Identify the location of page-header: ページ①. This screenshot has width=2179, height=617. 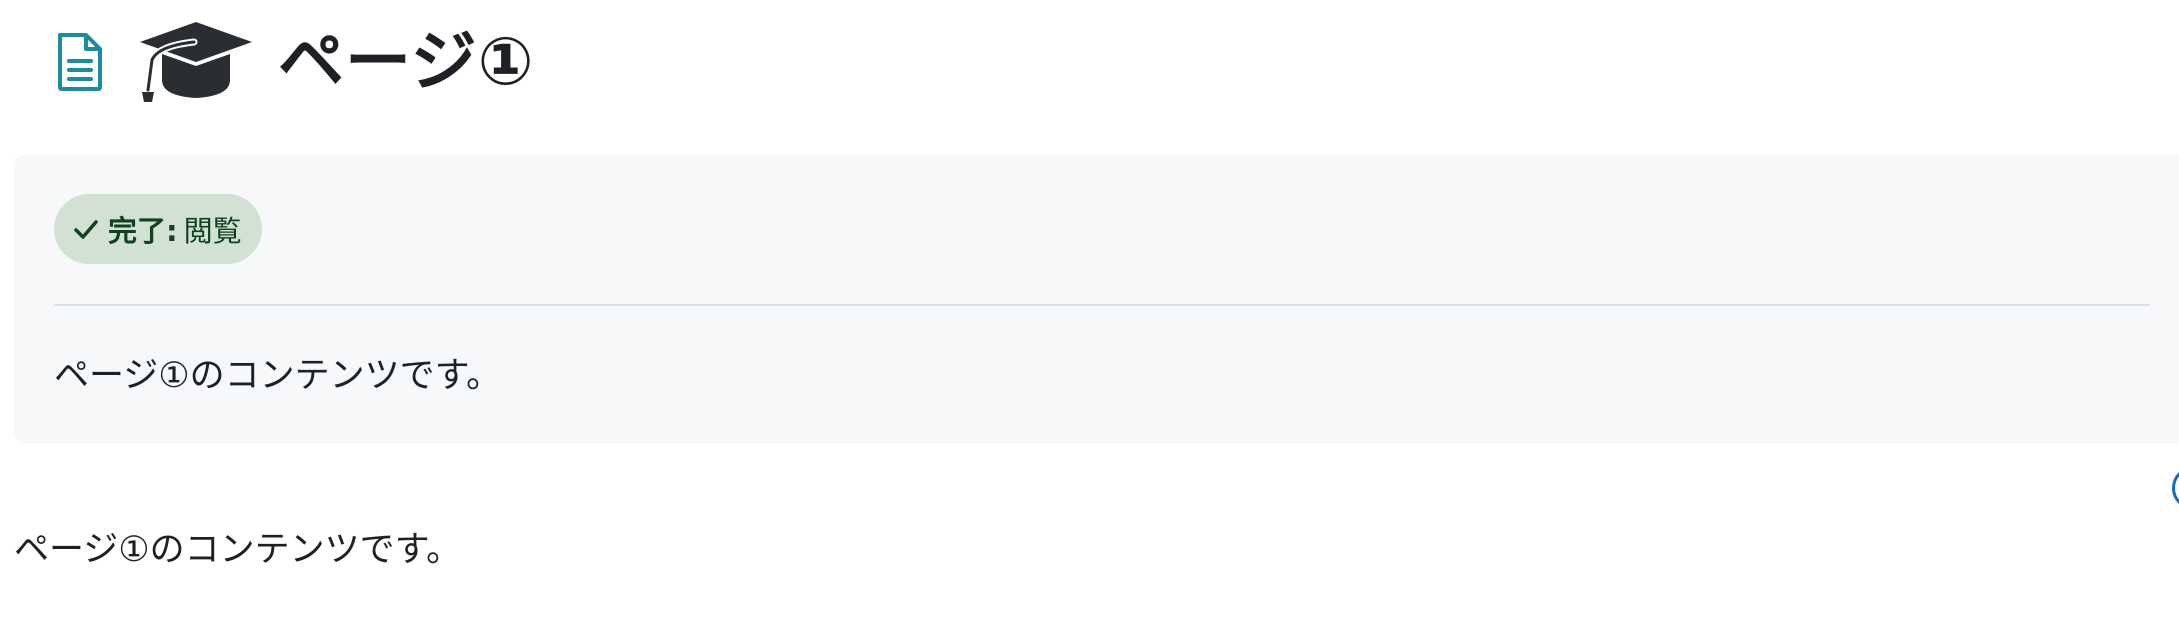
(293, 62).